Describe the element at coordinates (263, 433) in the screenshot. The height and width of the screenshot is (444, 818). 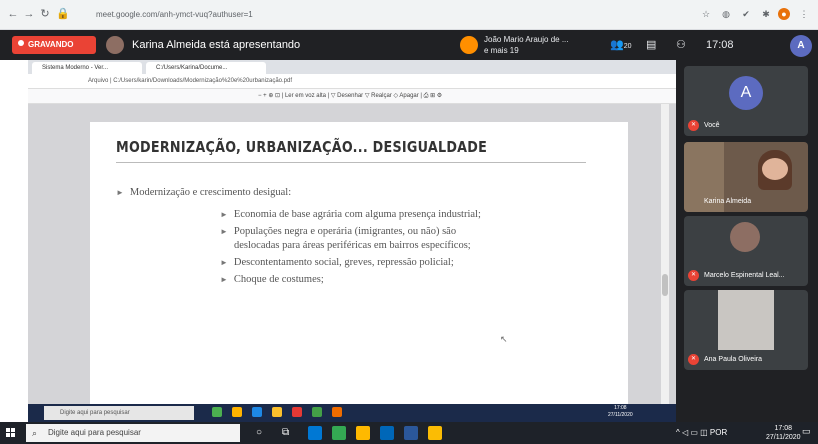
I see `cortana-icon: ○` at that location.